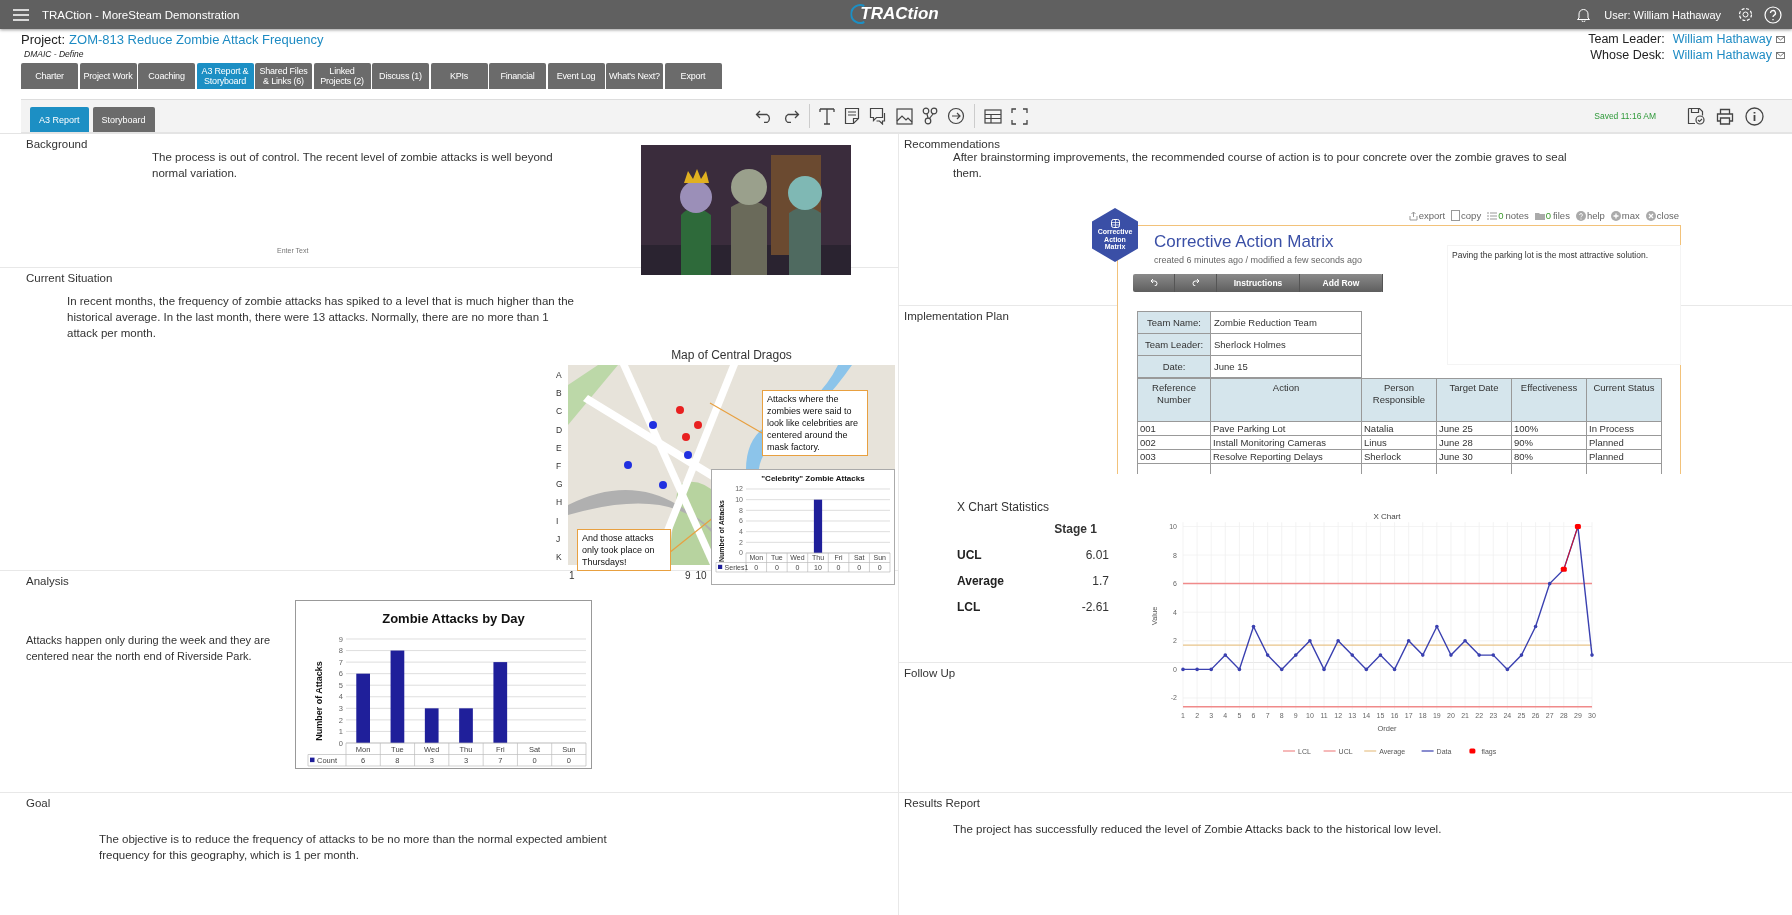 The width and height of the screenshot is (1792, 915). Describe the element at coordinates (1174, 442) in the screenshot. I see `table-cell: 002` at that location.